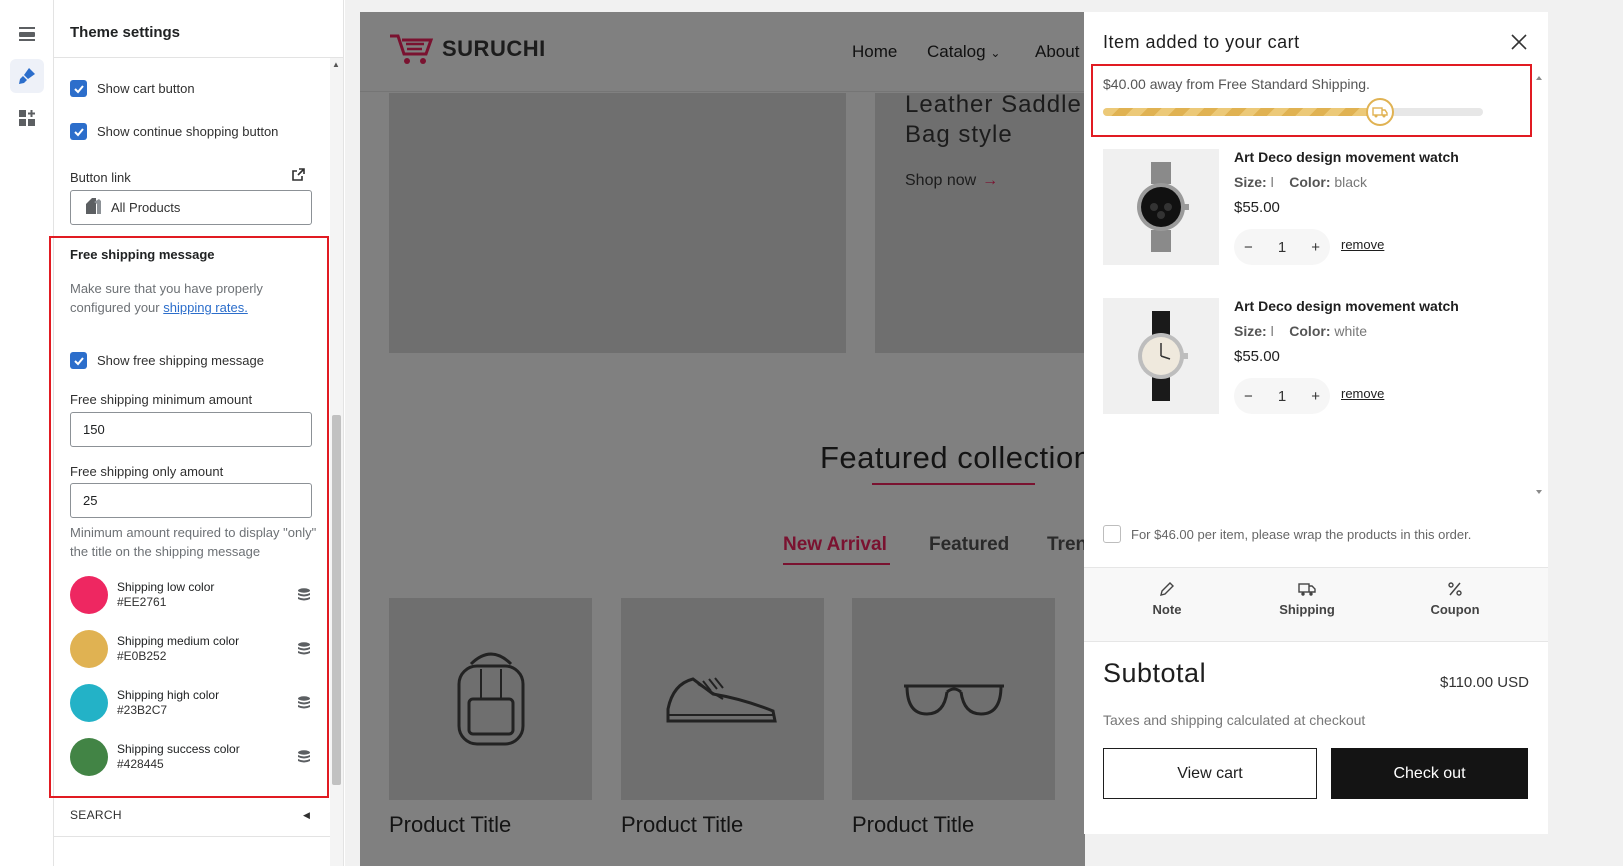 This screenshot has height=866, width=1623. I want to click on cart-item-options: Size: l Color: white, so click(1300, 331).